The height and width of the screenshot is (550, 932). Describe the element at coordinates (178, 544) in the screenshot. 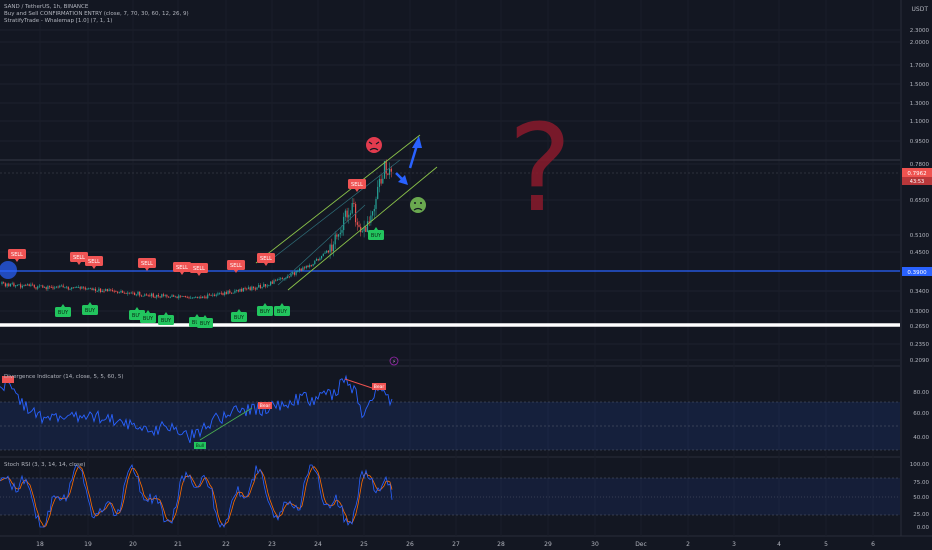

I see `time-tick-label: 21` at that location.